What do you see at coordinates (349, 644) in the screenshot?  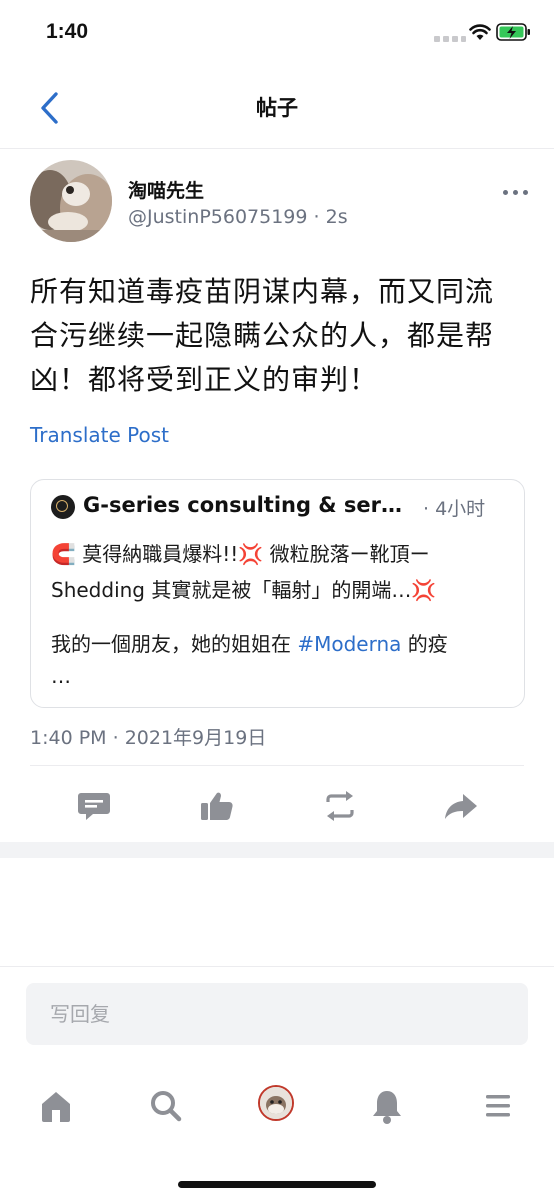 I see `hashtag-link: #Moderna` at bounding box center [349, 644].